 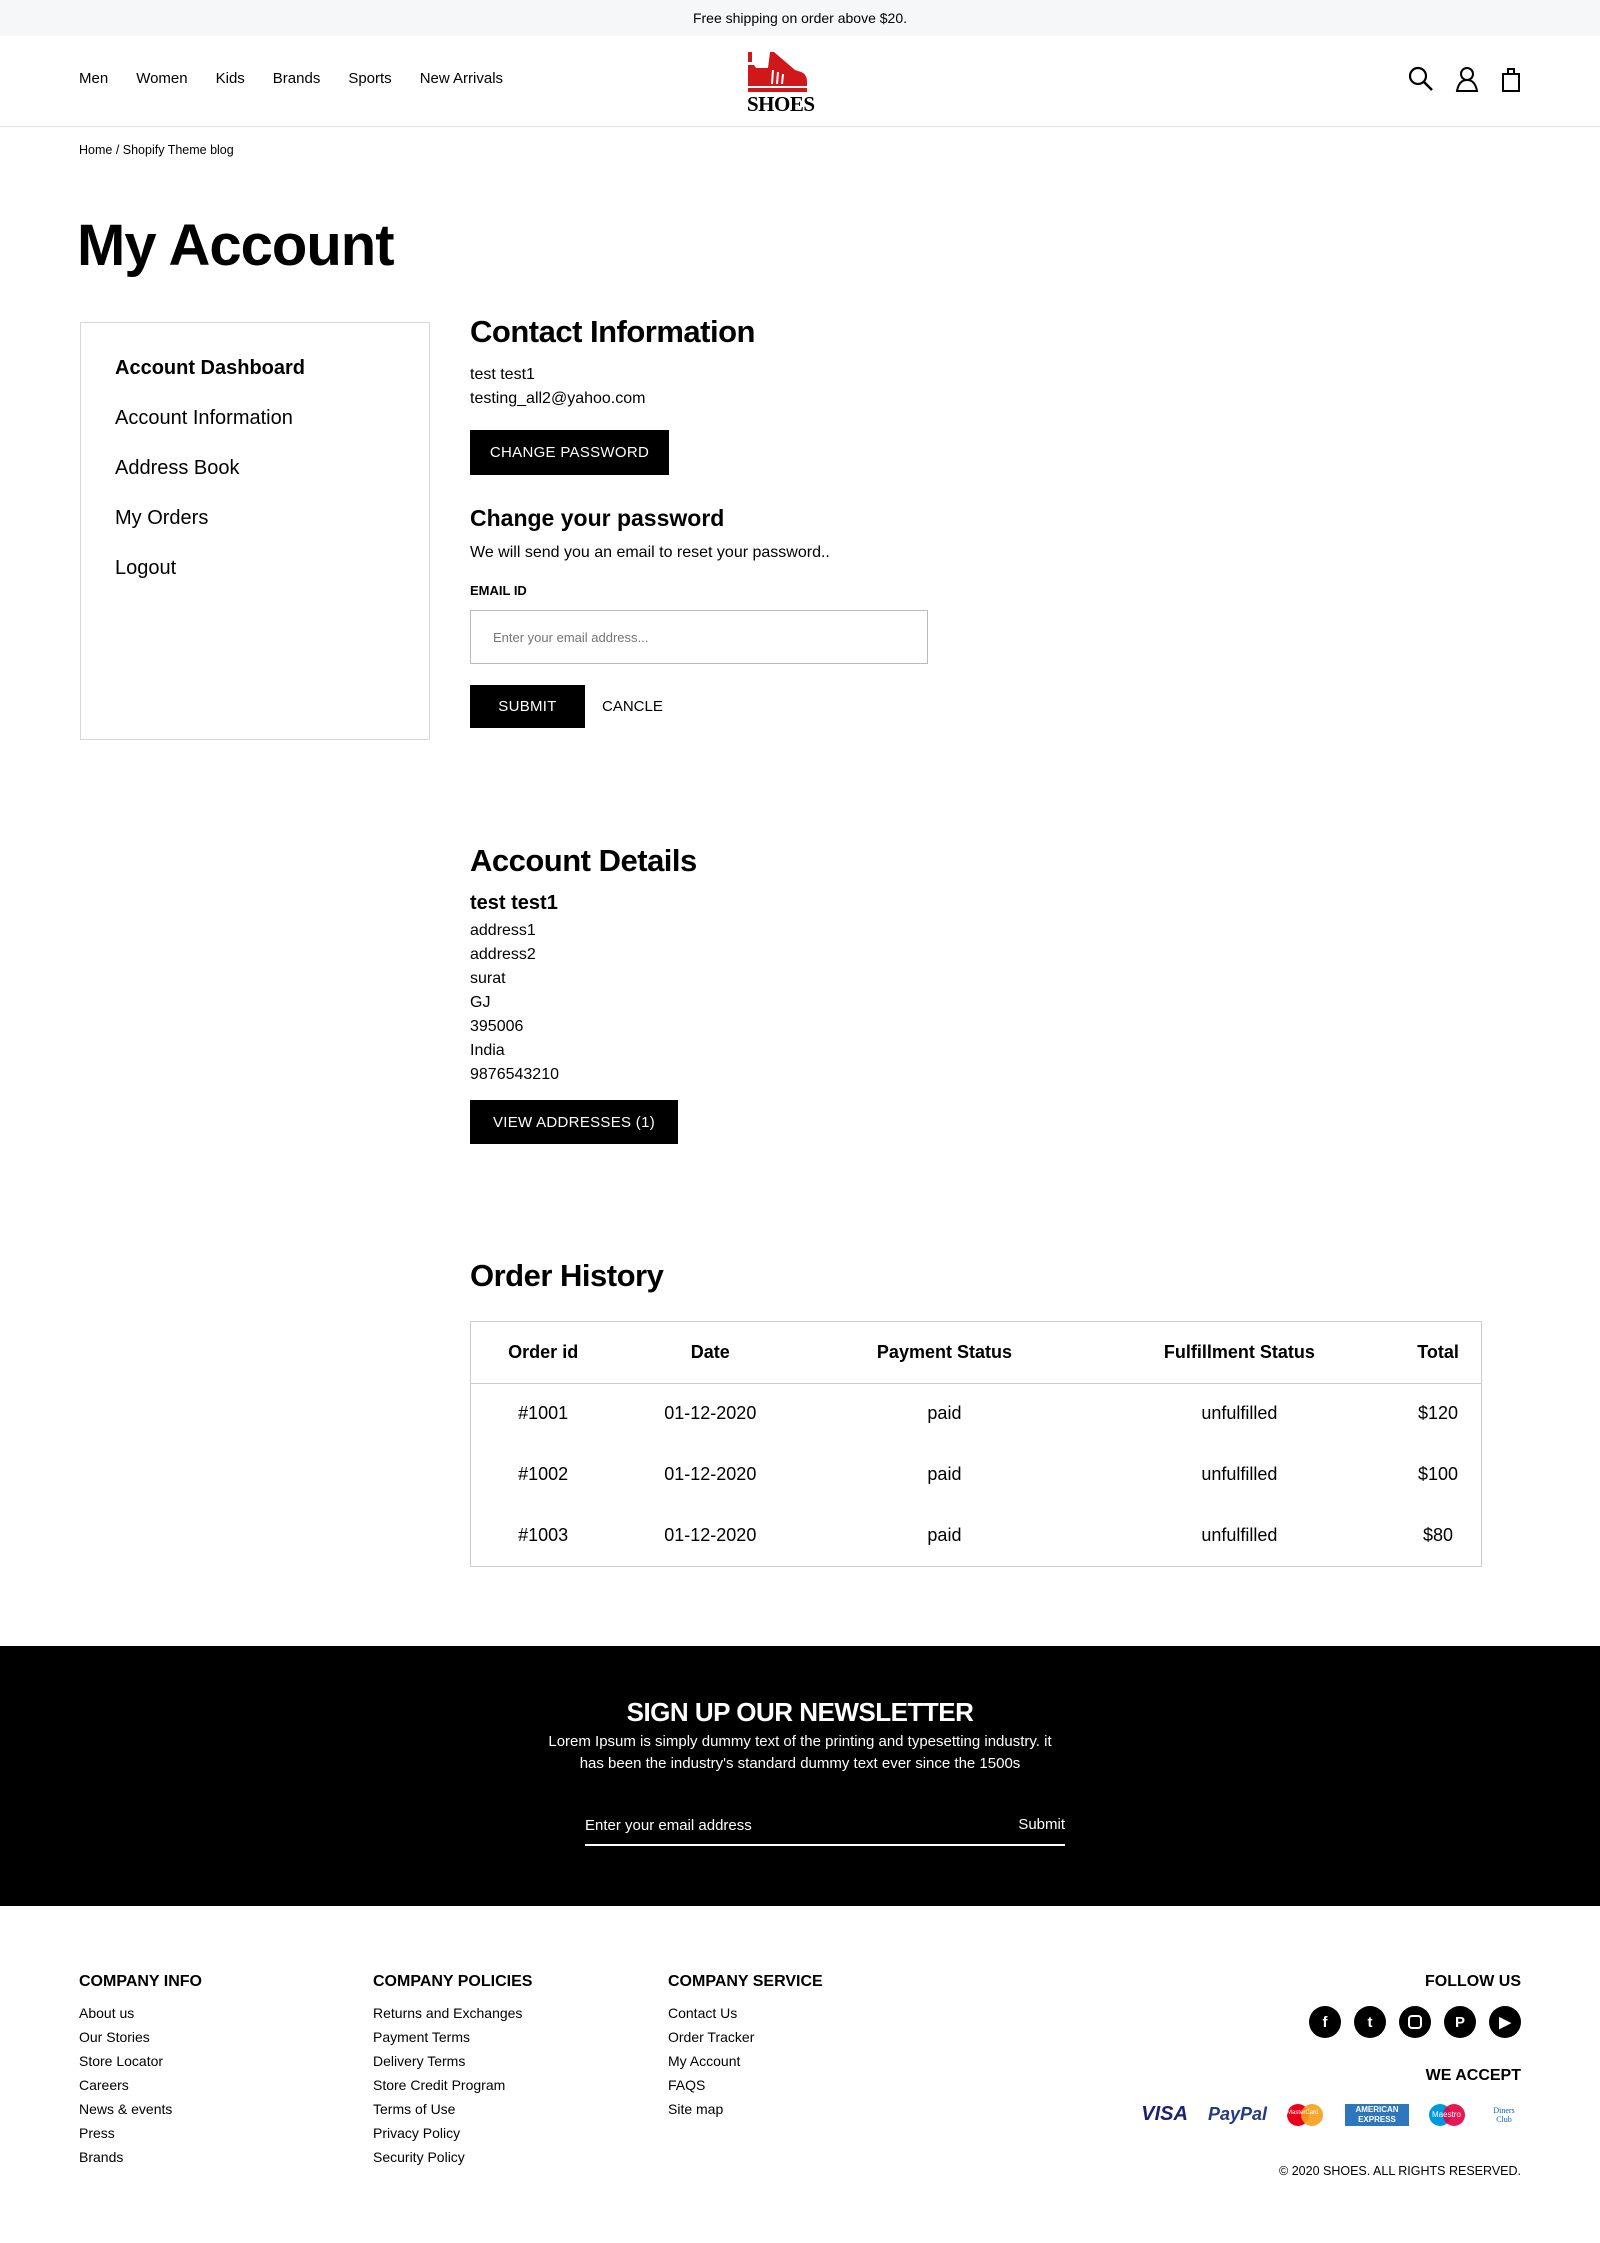 What do you see at coordinates (527, 706) in the screenshot?
I see `submit-button: SUBMIT` at bounding box center [527, 706].